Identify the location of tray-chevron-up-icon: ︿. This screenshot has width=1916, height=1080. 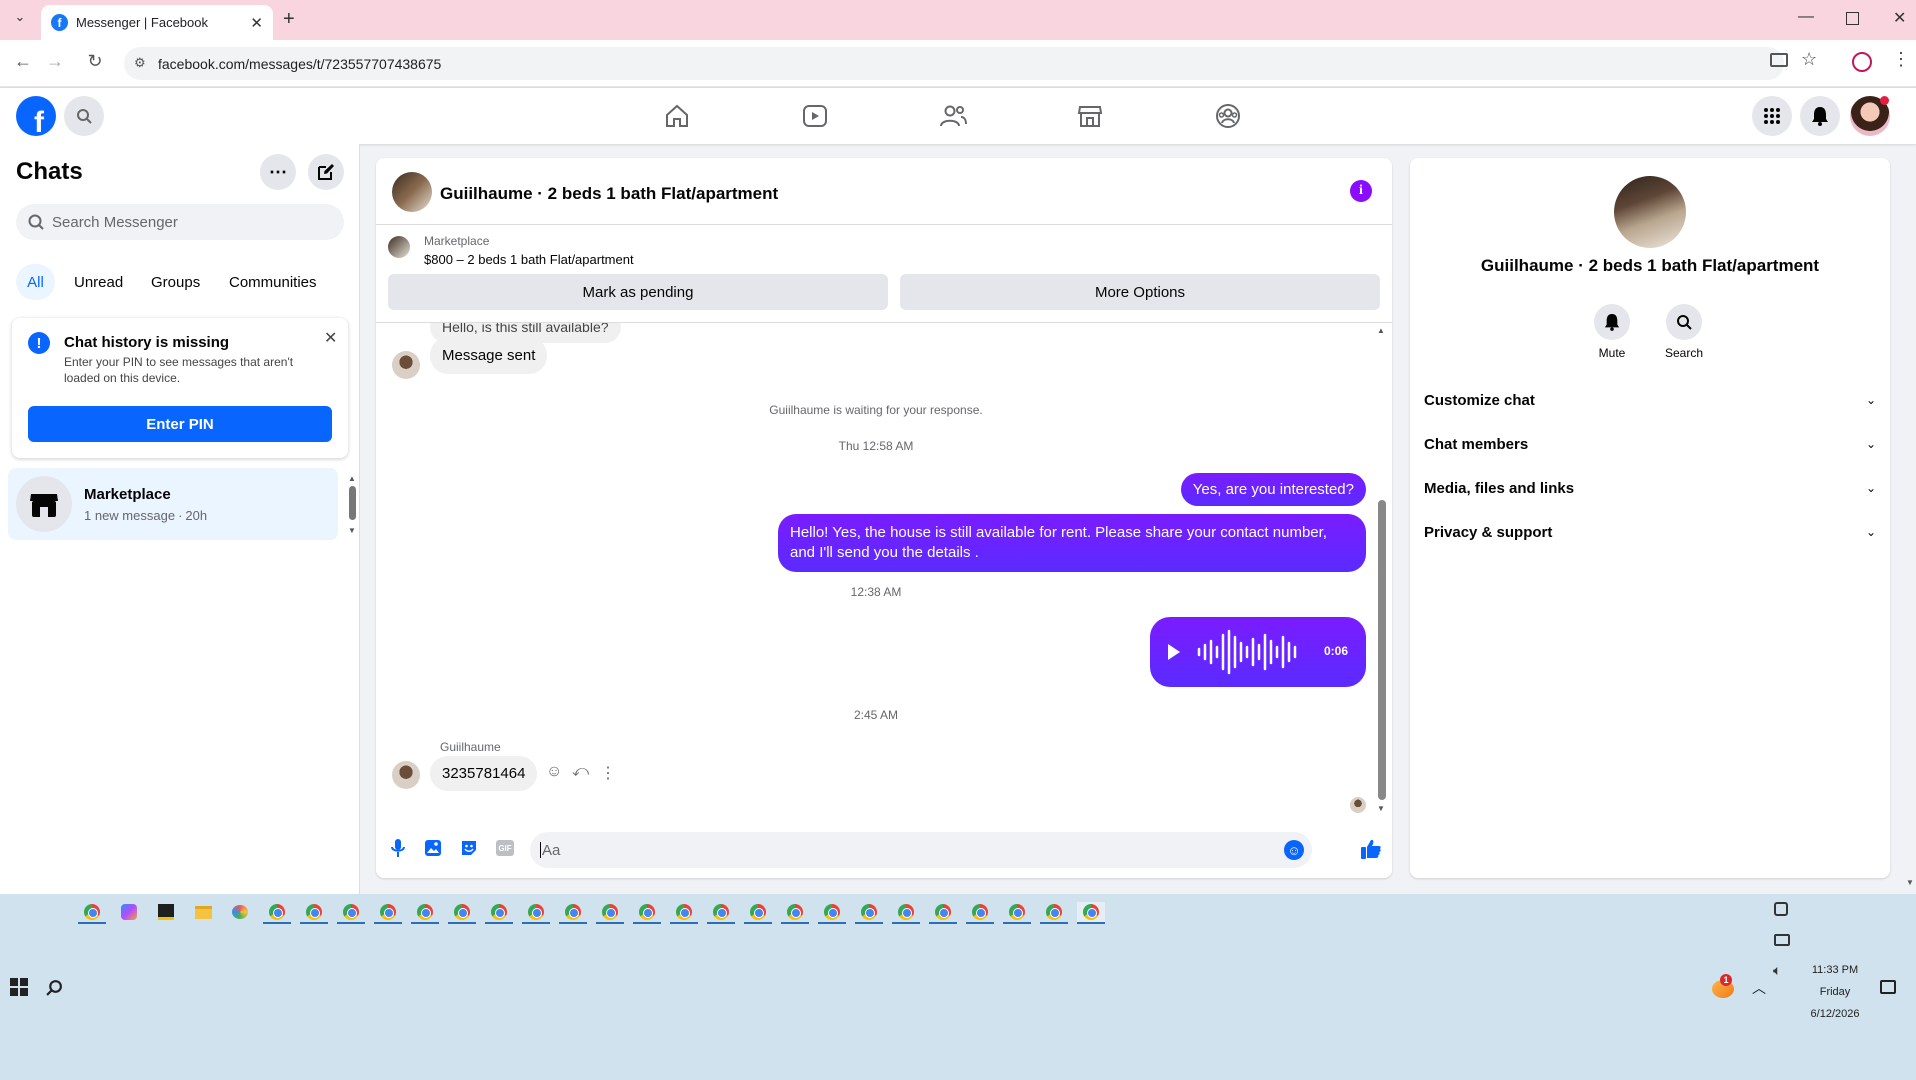
(1759, 988).